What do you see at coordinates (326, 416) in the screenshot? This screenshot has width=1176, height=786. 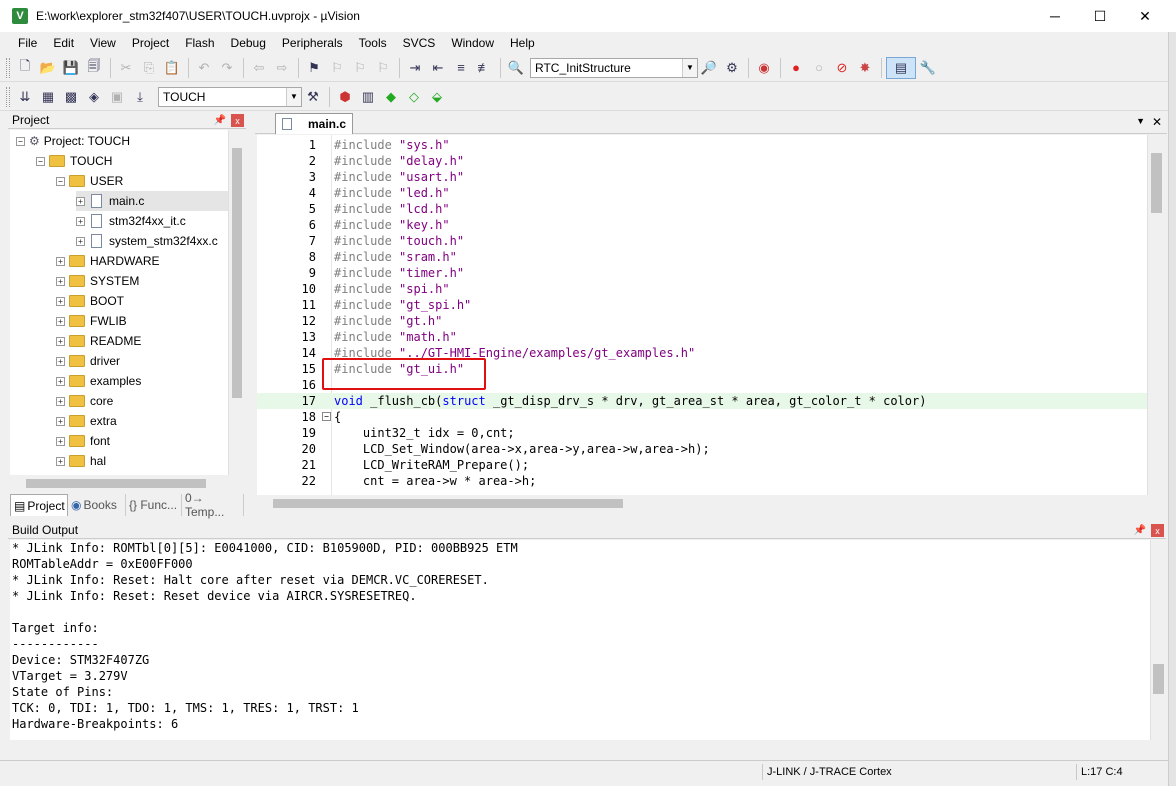 I see `fold-collapse-icon: −` at bounding box center [326, 416].